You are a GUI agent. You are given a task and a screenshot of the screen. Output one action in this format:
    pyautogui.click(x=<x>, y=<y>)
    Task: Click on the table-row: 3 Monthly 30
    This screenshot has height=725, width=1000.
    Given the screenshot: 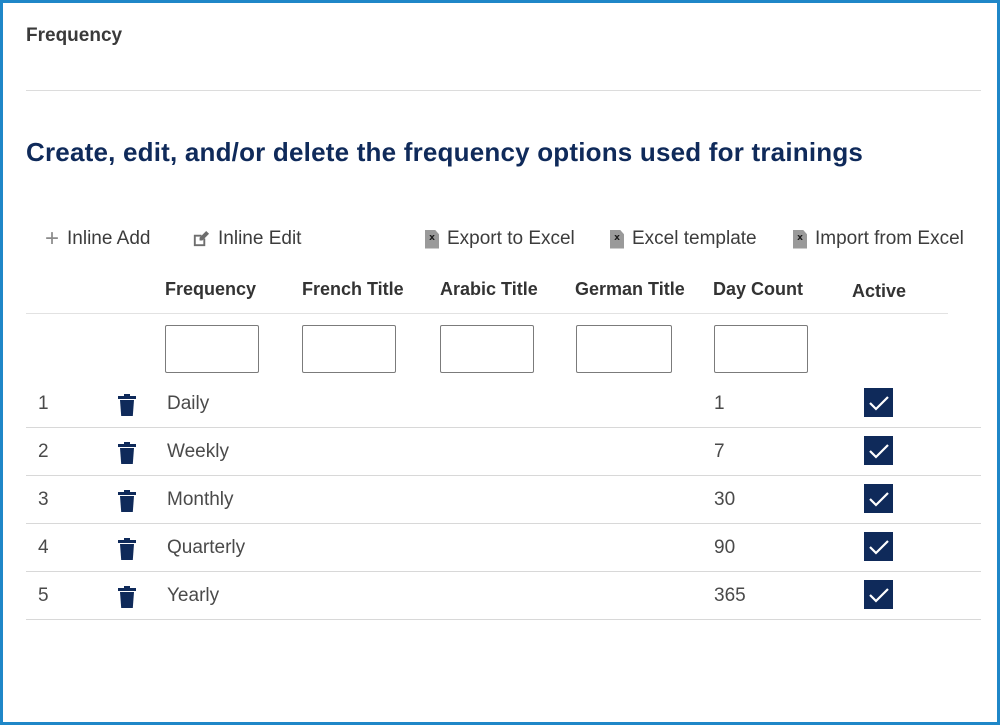 What is the action you would take?
    pyautogui.click(x=503, y=500)
    